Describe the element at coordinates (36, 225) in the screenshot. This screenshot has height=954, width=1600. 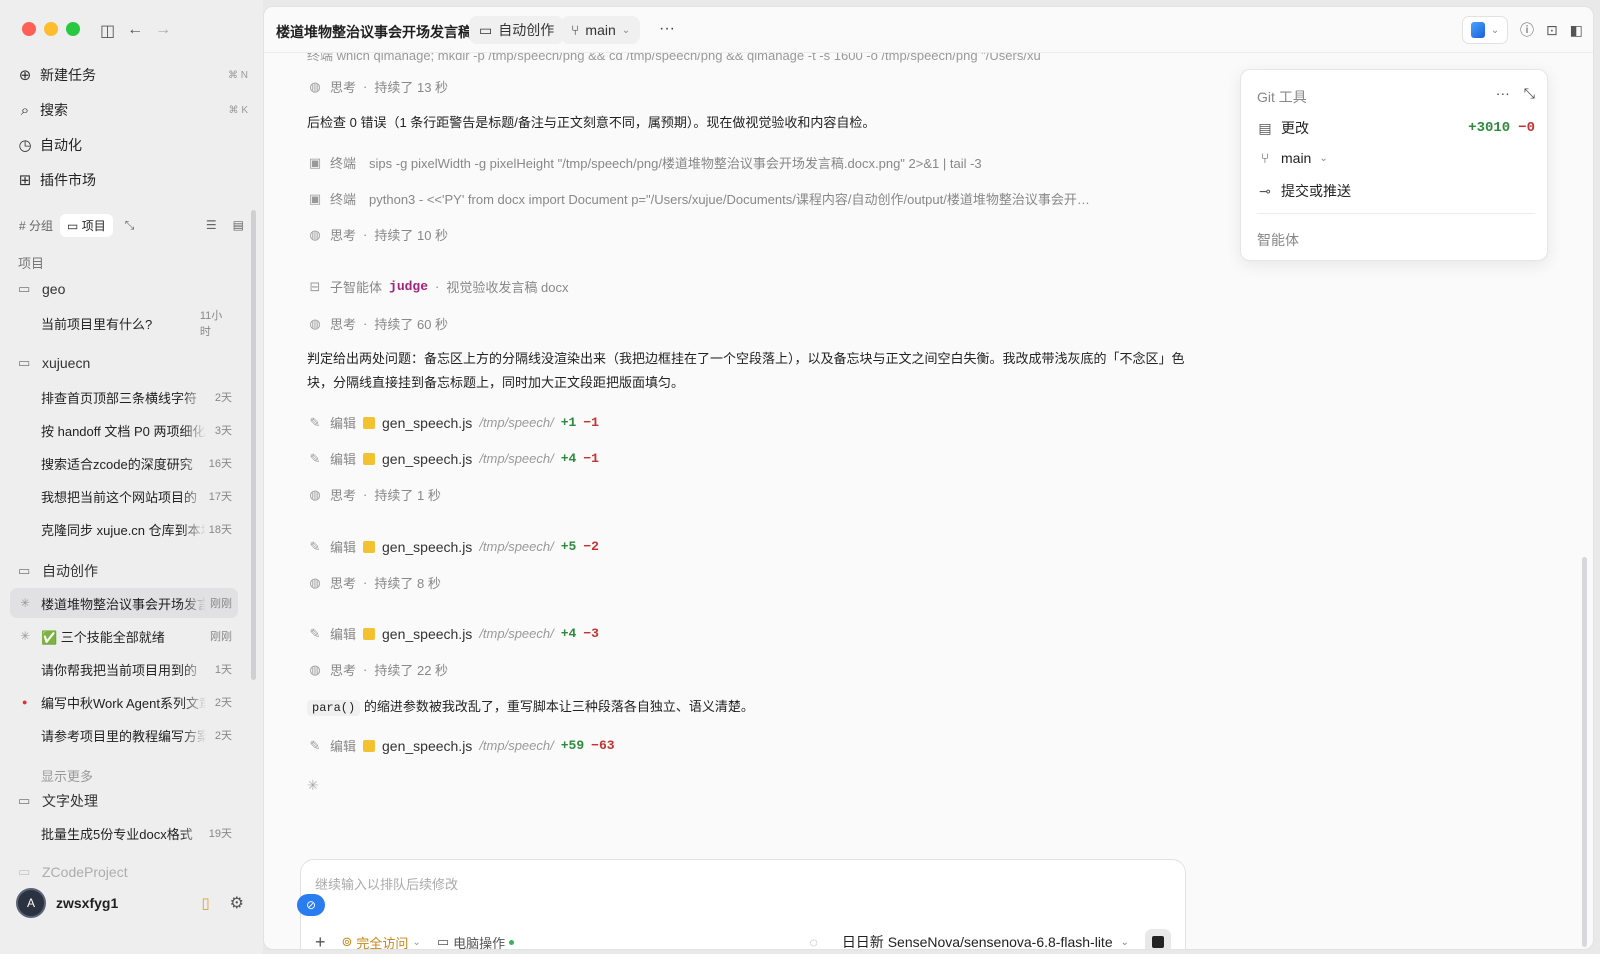
I see `tab-group: # 分组` at that location.